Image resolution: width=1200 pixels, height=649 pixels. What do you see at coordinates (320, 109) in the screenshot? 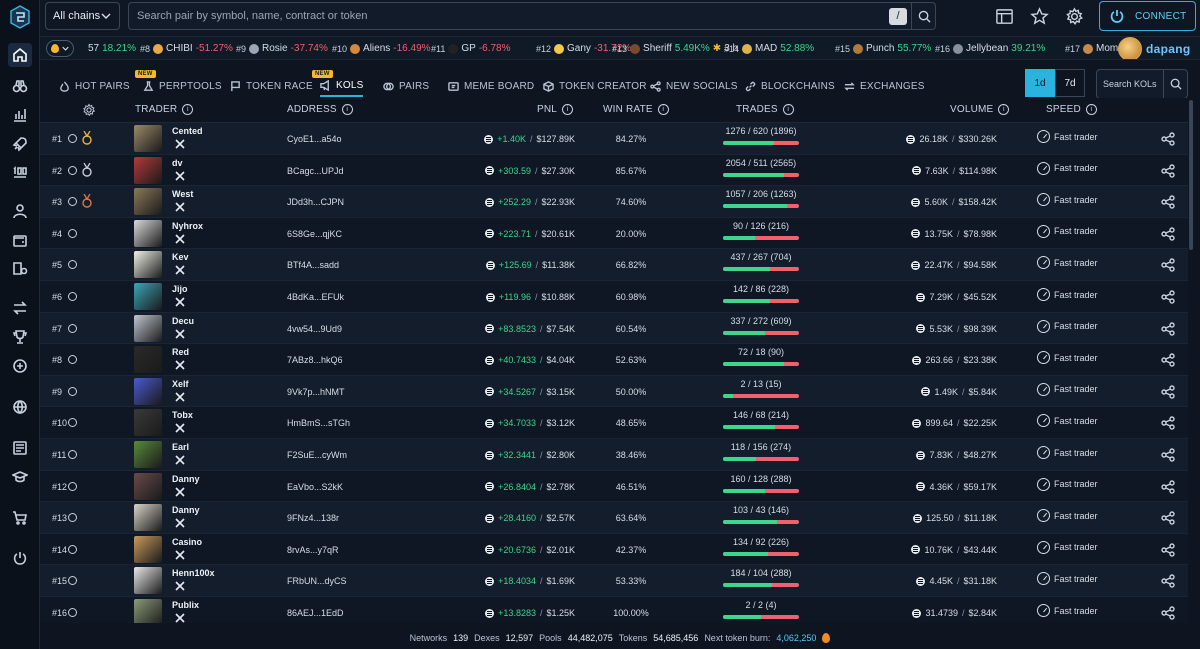
I see `column-header-address: ADDRESS i` at bounding box center [320, 109].